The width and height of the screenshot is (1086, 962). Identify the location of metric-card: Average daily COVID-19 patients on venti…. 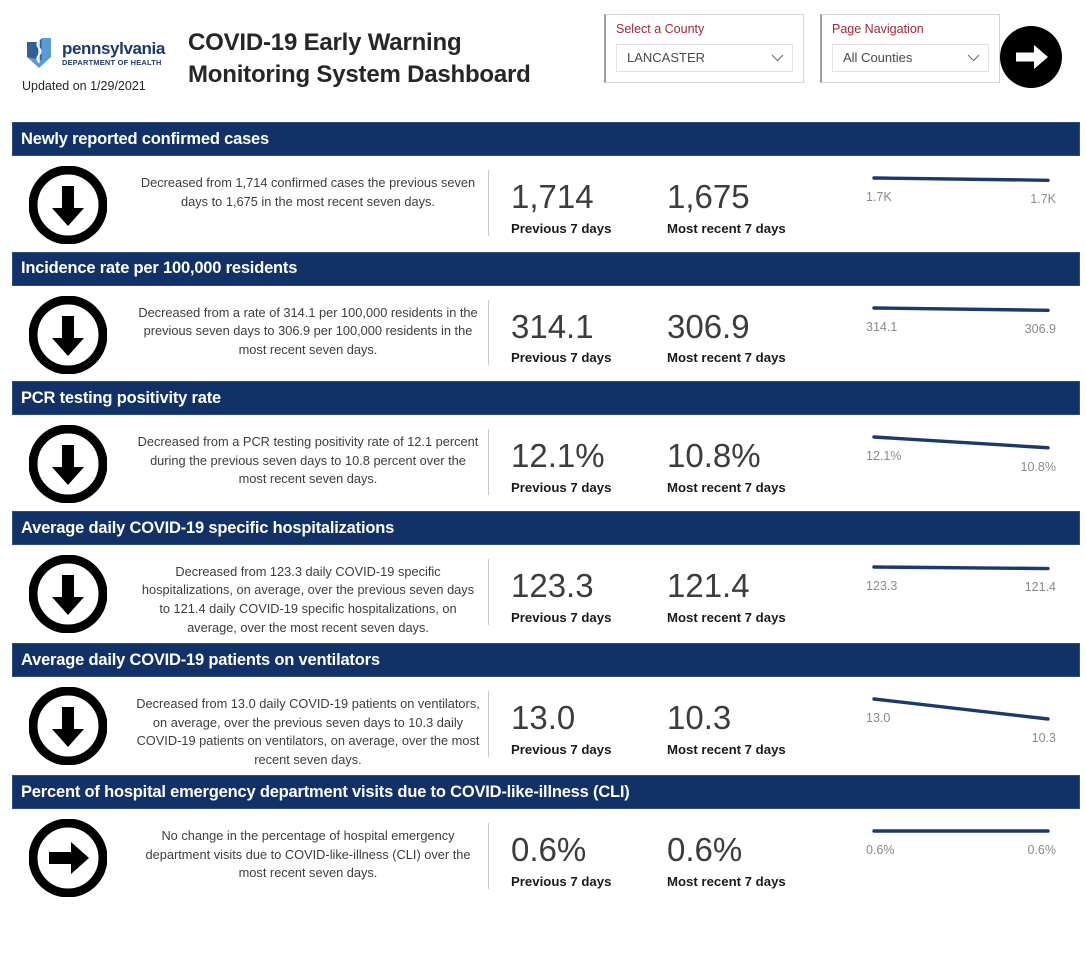
(543, 706).